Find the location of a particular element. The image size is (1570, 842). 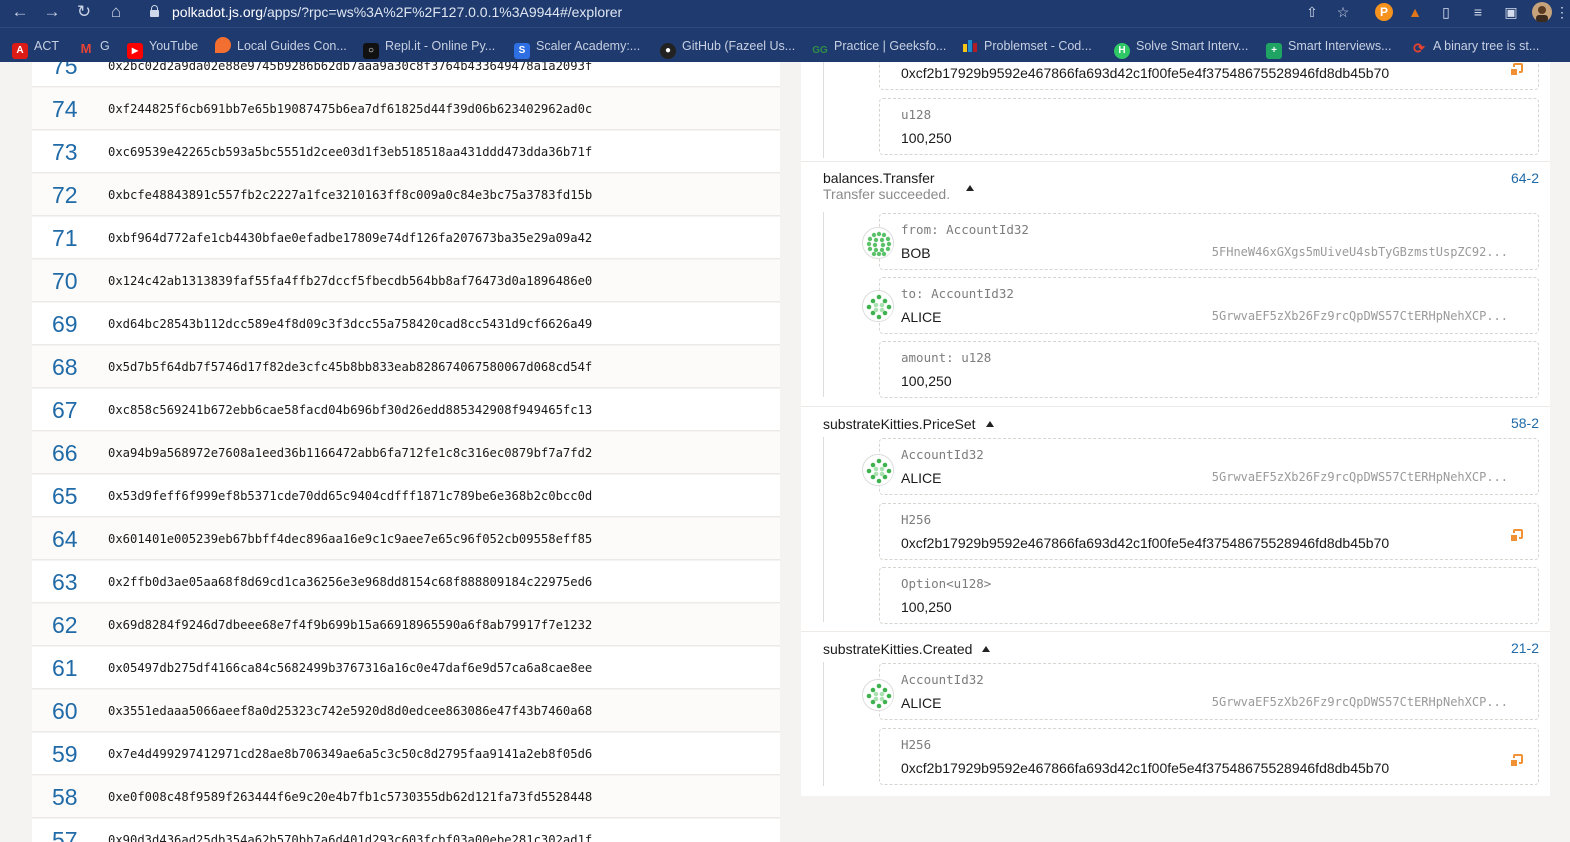

block-number: 58 is located at coordinates (65, 797).